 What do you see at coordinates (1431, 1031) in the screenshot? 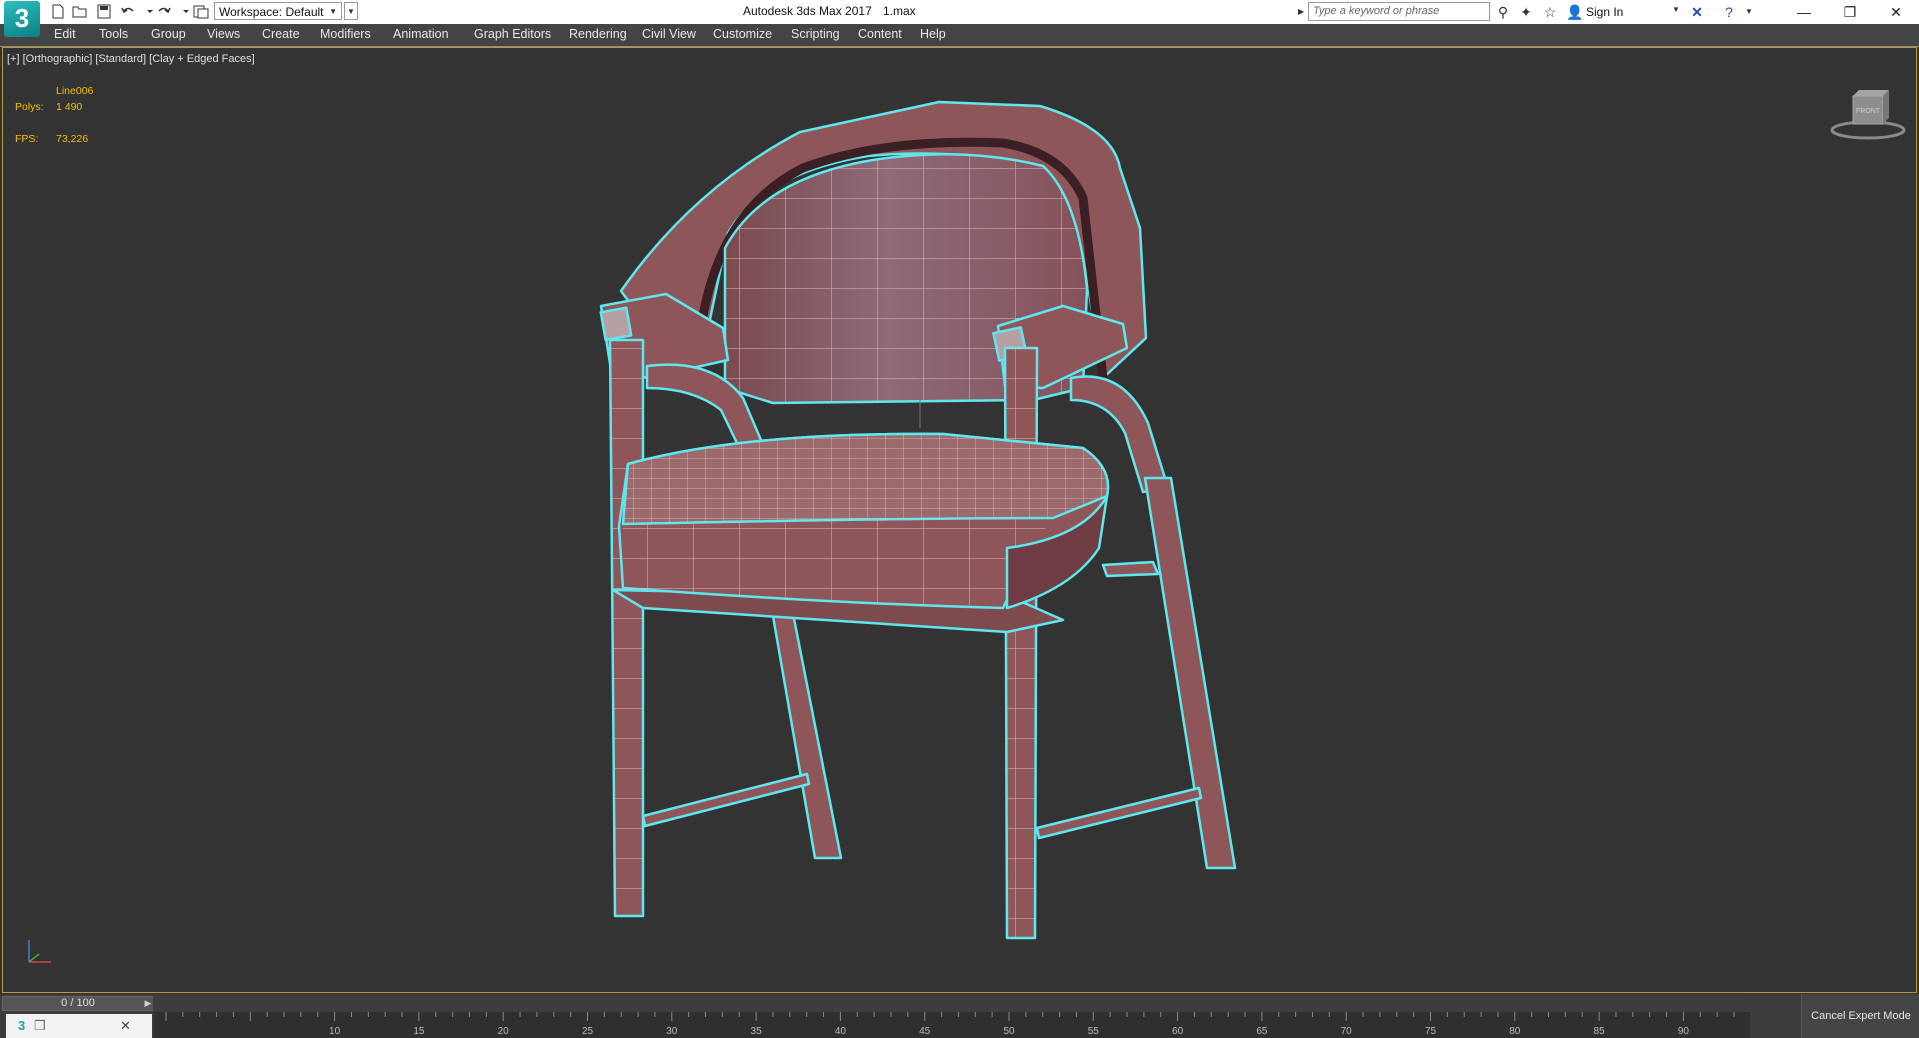
I see `ruler-label: 75` at bounding box center [1431, 1031].